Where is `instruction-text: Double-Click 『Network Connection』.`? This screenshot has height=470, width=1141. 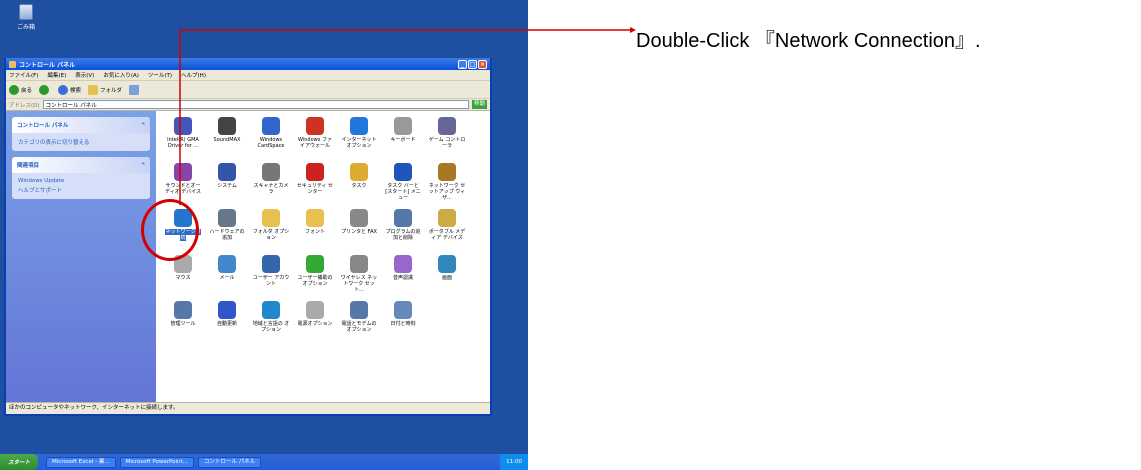
instruction-text: Double-Click 『Network Connection』. is located at coordinates (808, 41).